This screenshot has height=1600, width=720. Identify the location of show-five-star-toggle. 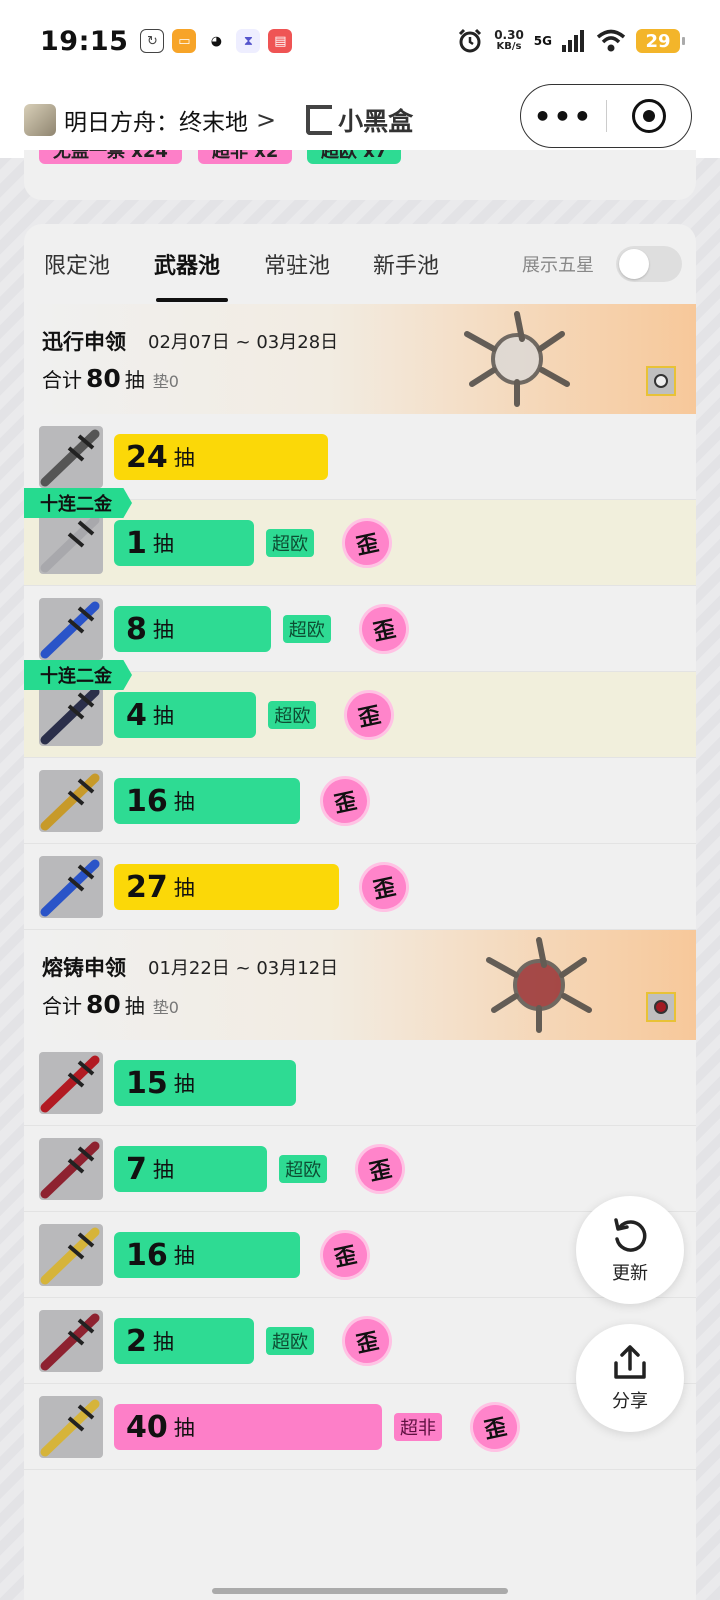
(649, 264).